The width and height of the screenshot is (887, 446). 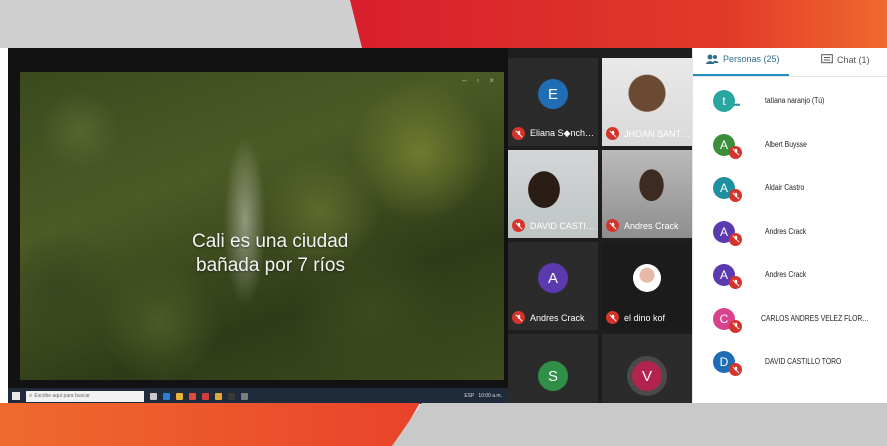 What do you see at coordinates (737, 105) in the screenshot?
I see `more-options-icon: •••` at bounding box center [737, 105].